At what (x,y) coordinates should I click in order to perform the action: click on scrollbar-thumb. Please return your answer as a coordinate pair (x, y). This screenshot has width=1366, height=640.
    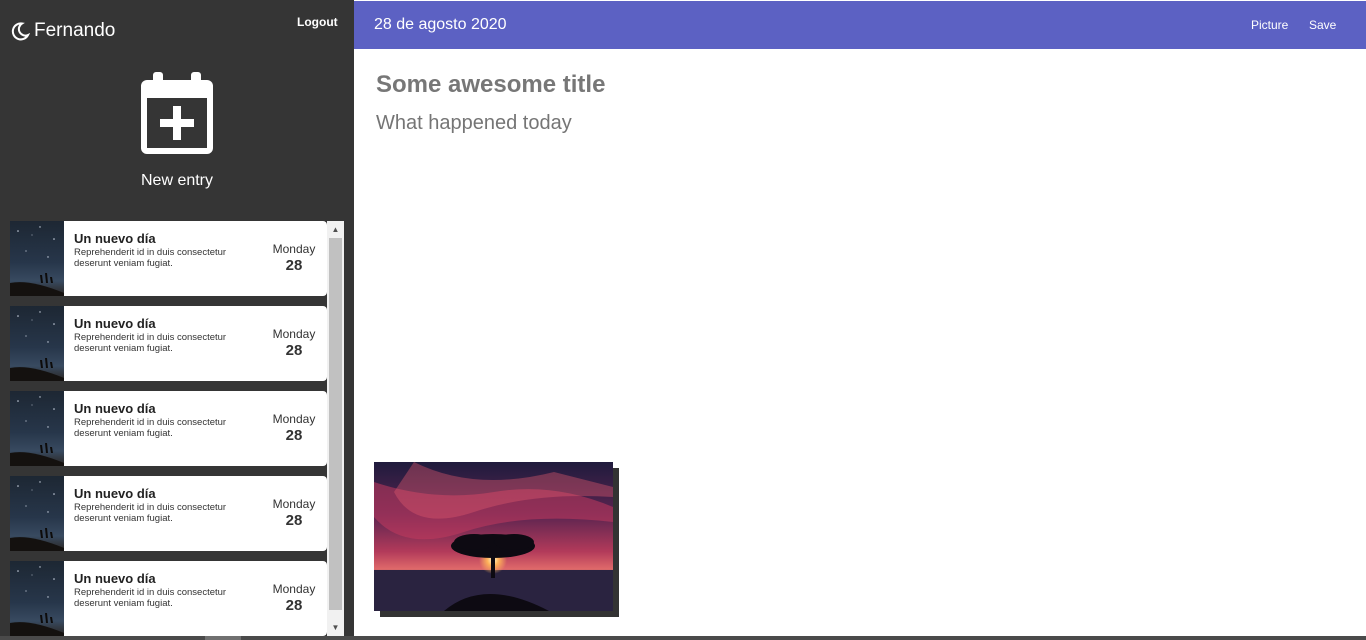
    Looking at the image, I should click on (335, 424).